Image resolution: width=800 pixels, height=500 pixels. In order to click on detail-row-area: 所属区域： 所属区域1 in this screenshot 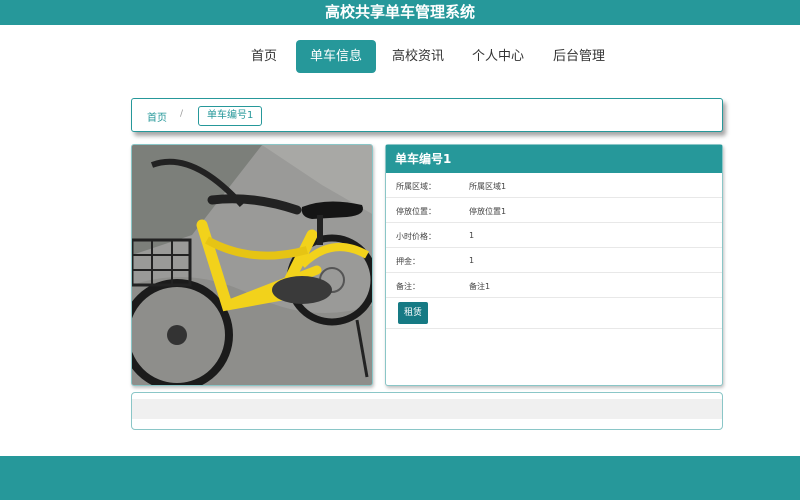, I will do `click(554, 185)`.